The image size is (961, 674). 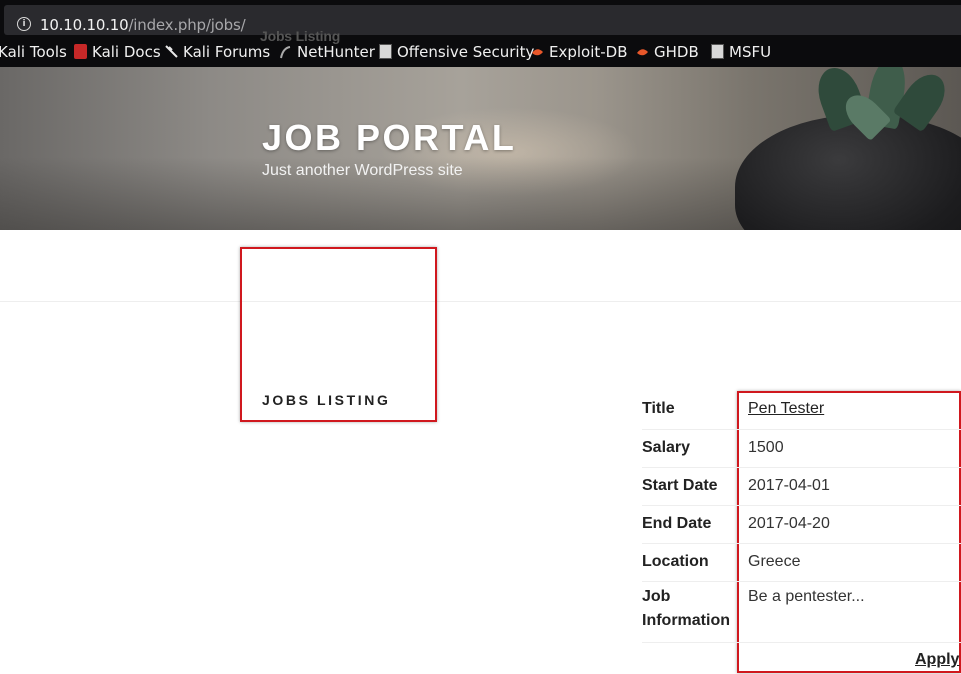 I want to click on highlight-box-left, so click(x=338, y=334).